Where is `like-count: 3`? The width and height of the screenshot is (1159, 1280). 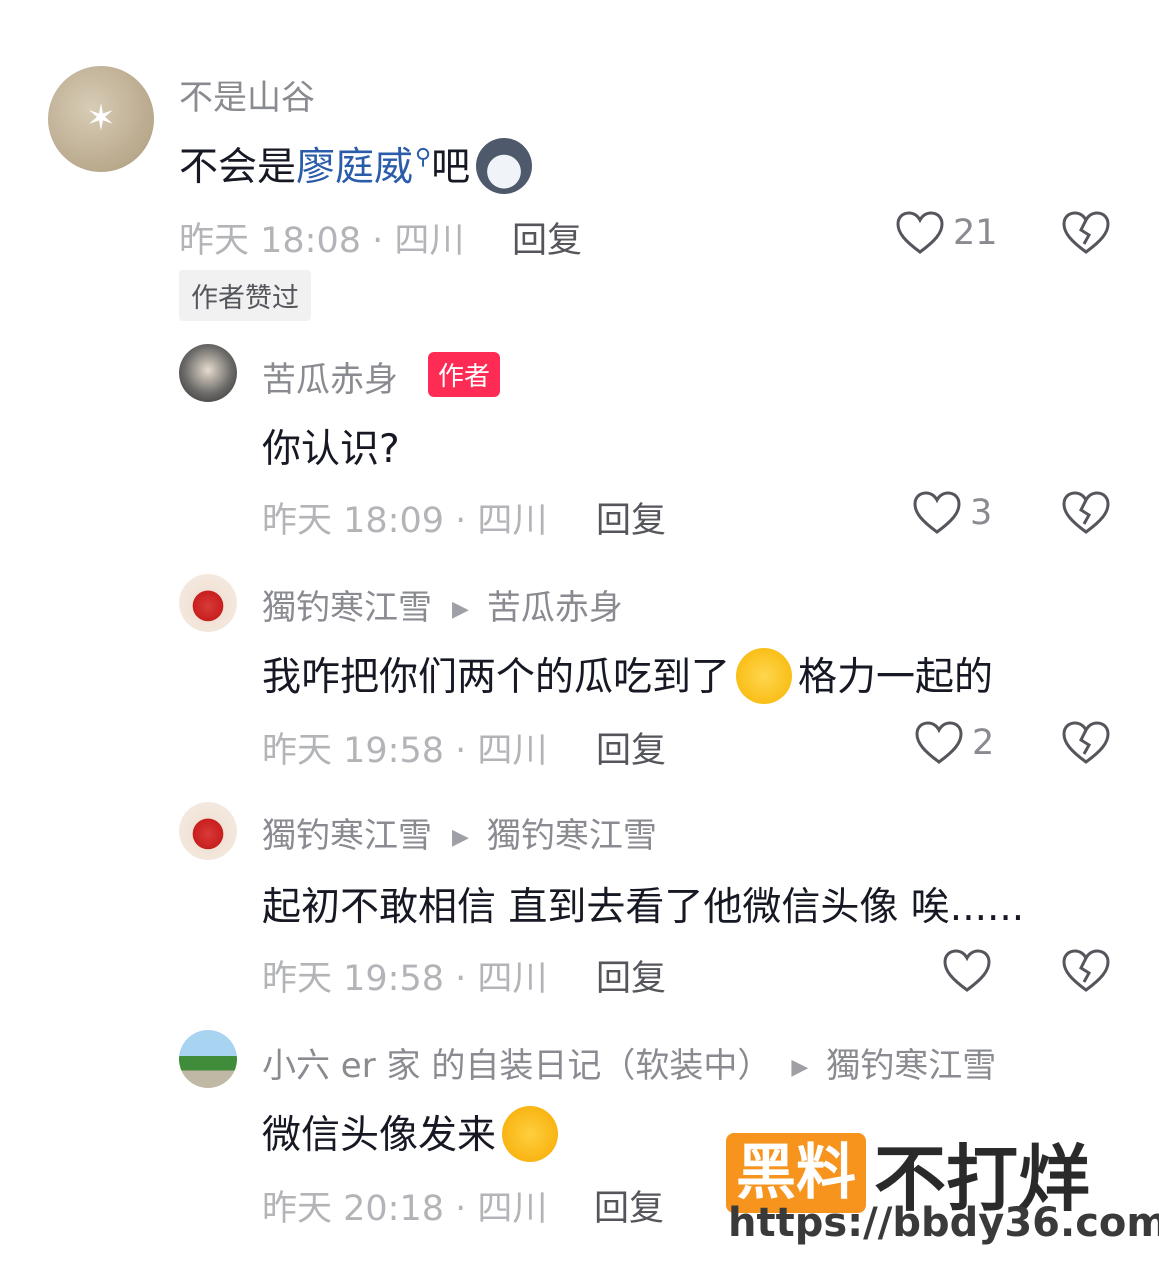
like-count: 3 is located at coordinates (981, 513).